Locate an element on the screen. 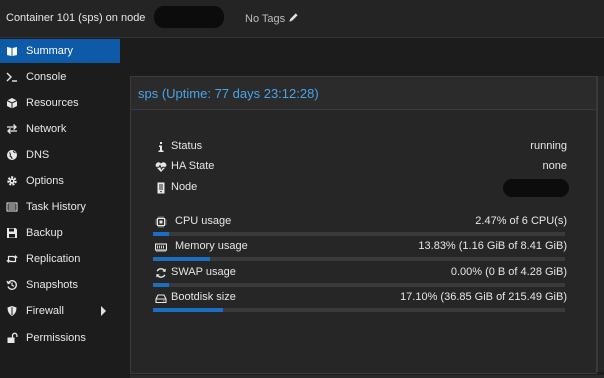 Image resolution: width=604 pixels, height=378 pixels. sidebar-item-console: Console is located at coordinates (60, 77).